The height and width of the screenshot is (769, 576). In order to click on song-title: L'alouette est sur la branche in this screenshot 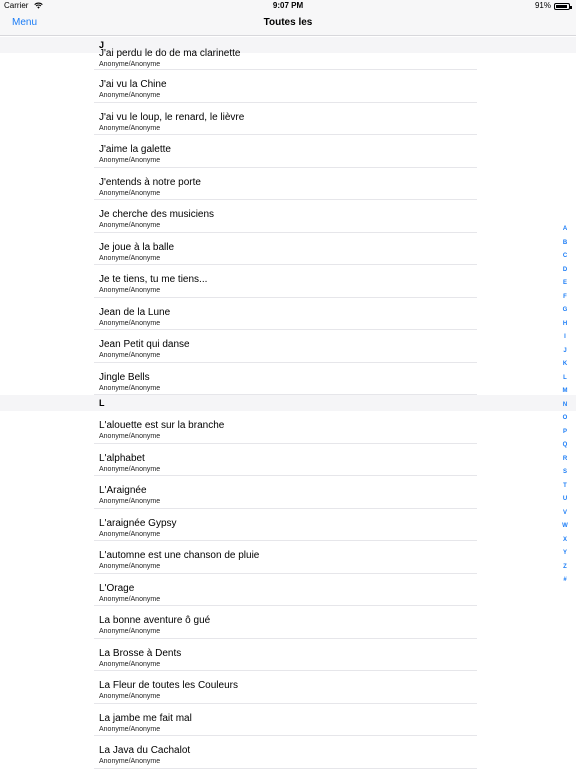, I will do `click(162, 425)`.